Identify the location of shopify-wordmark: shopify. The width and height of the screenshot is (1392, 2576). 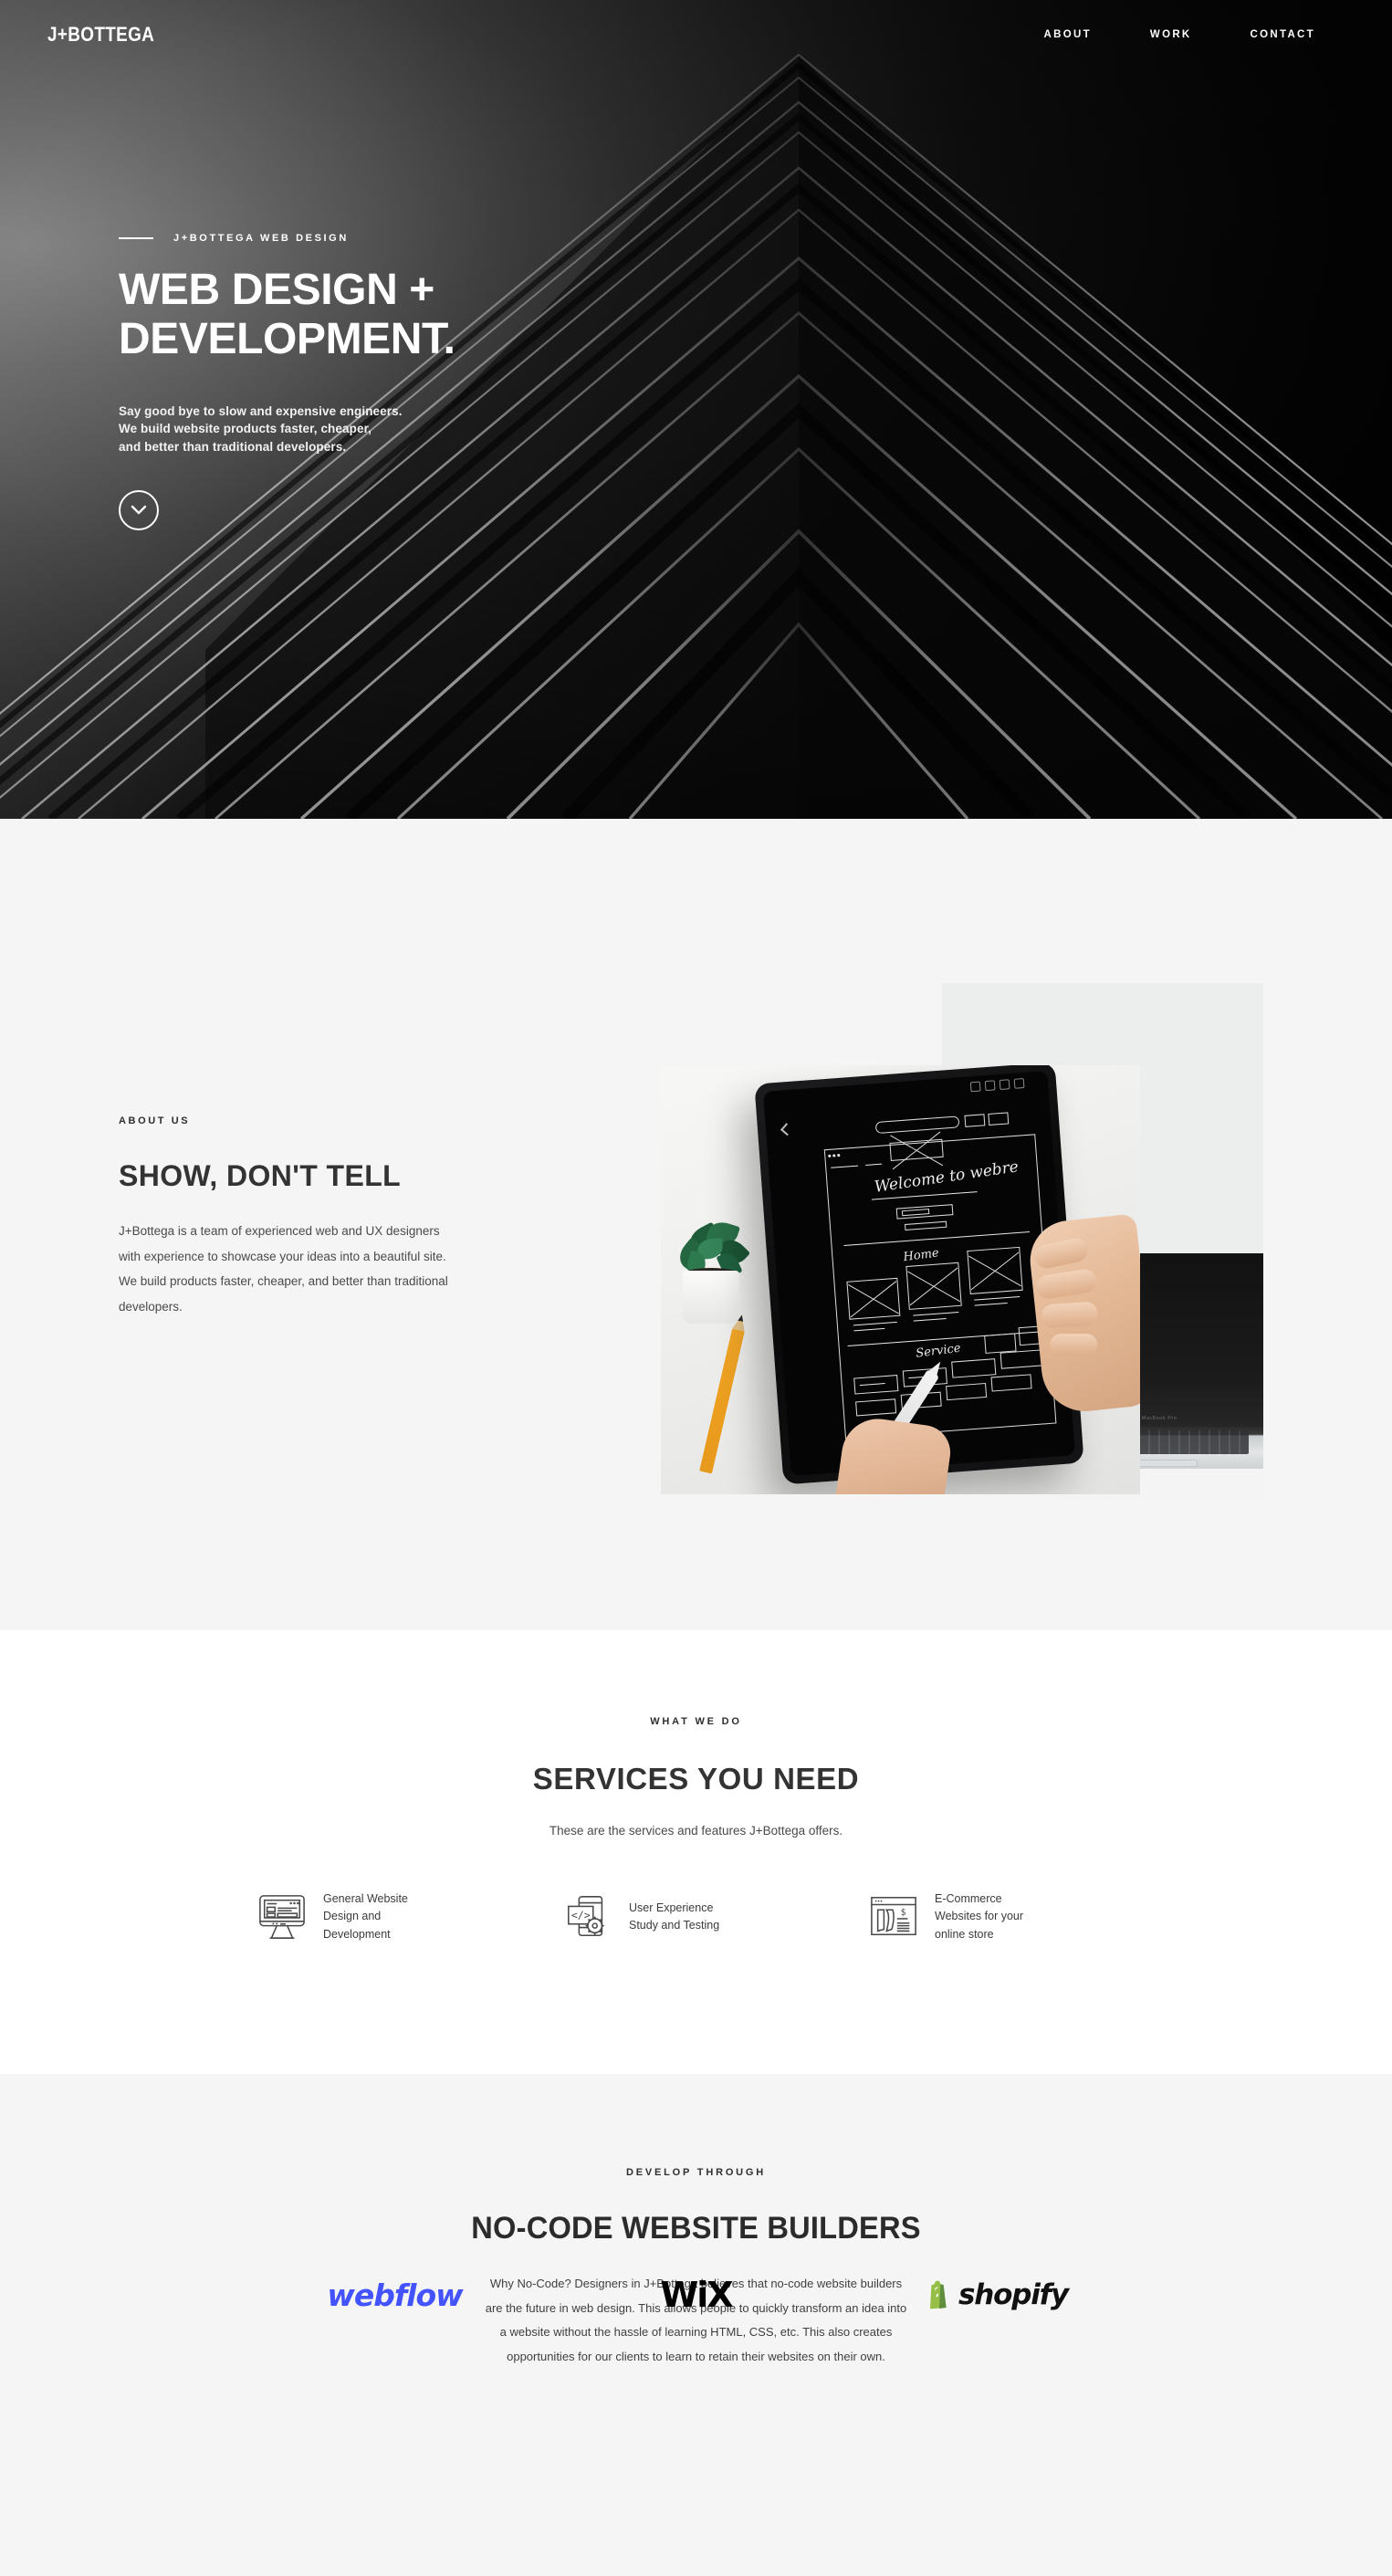
(1013, 2294).